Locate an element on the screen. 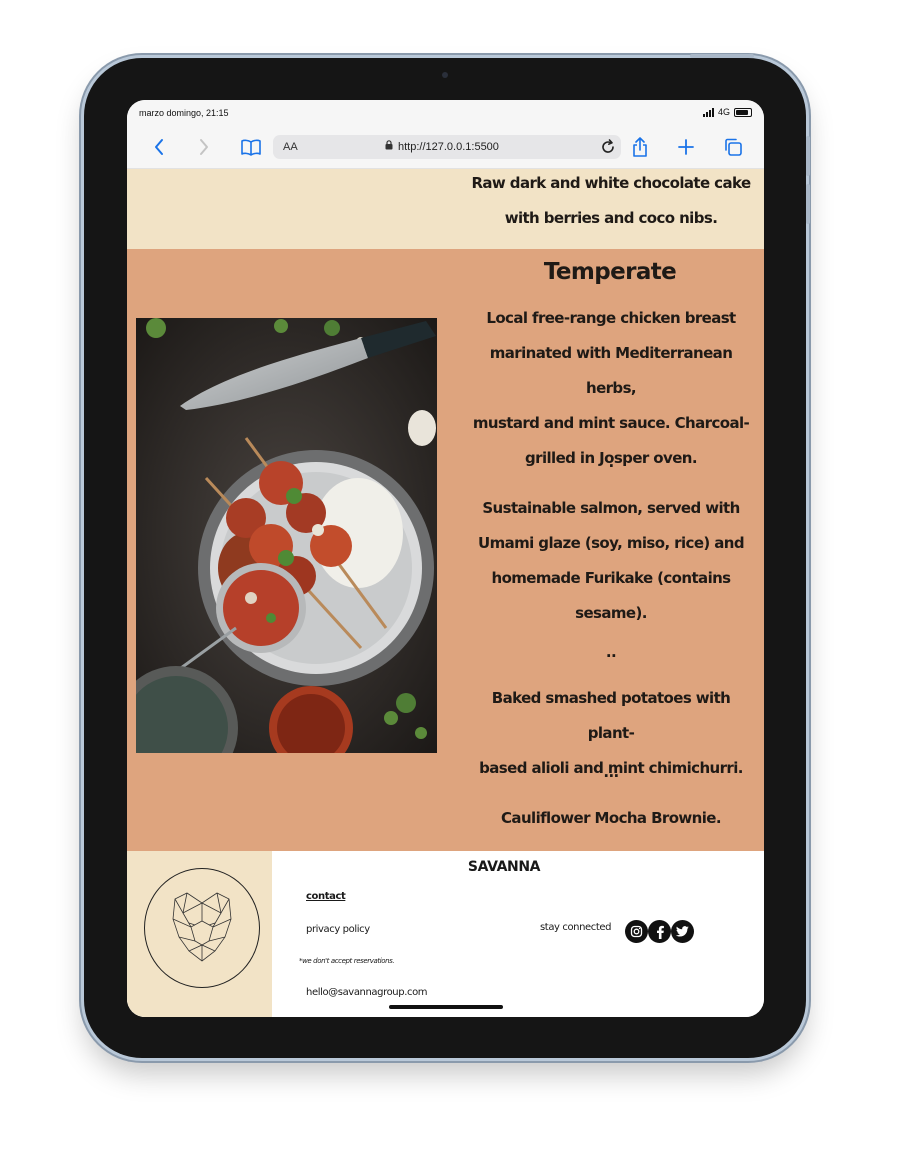  dish-line: mustard and mint sauce. Charcoal- is located at coordinates (611, 423).